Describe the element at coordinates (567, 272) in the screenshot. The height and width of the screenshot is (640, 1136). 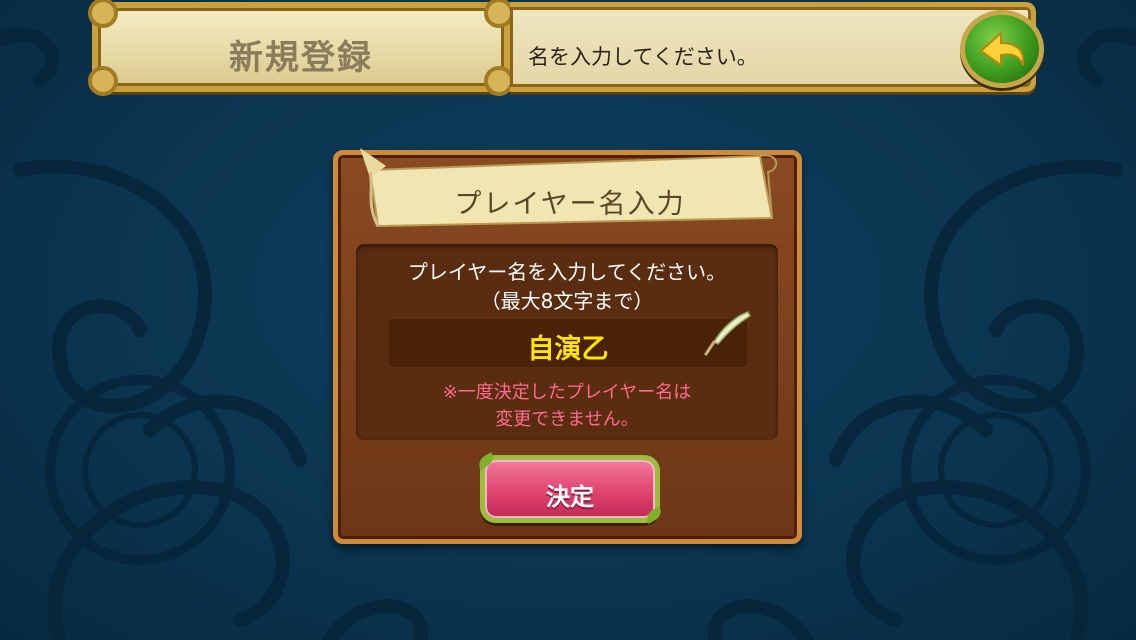
I see `name-prompt: プレイヤー名を入力してください。` at that location.